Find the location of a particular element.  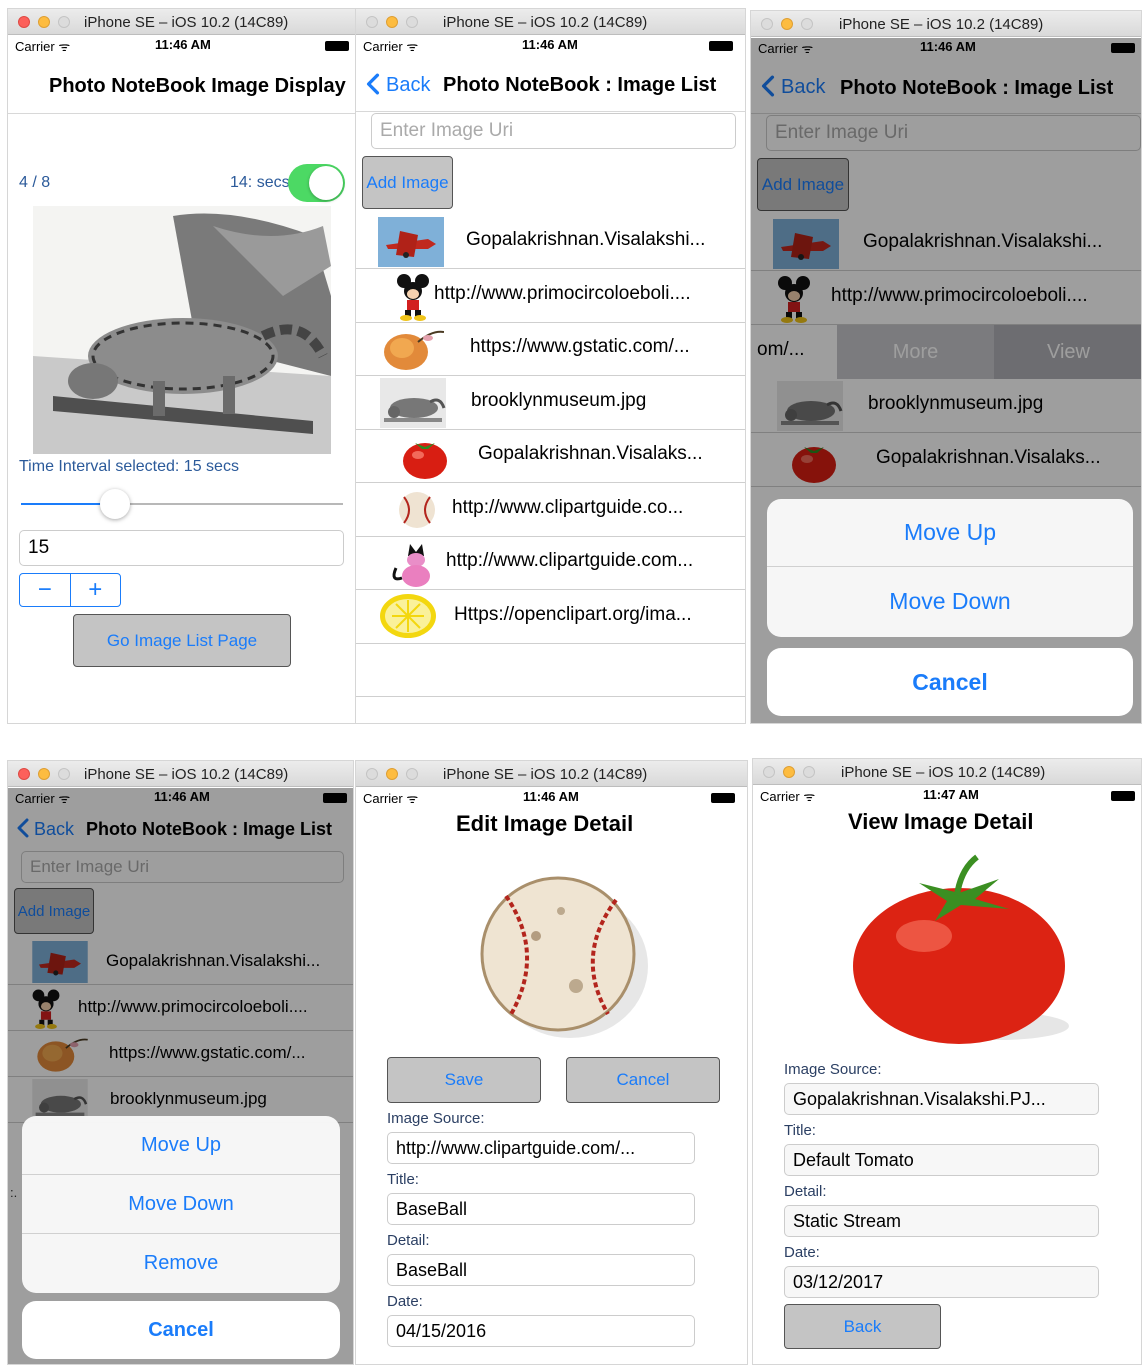

add-image-button: Add Image is located at coordinates (407, 182).